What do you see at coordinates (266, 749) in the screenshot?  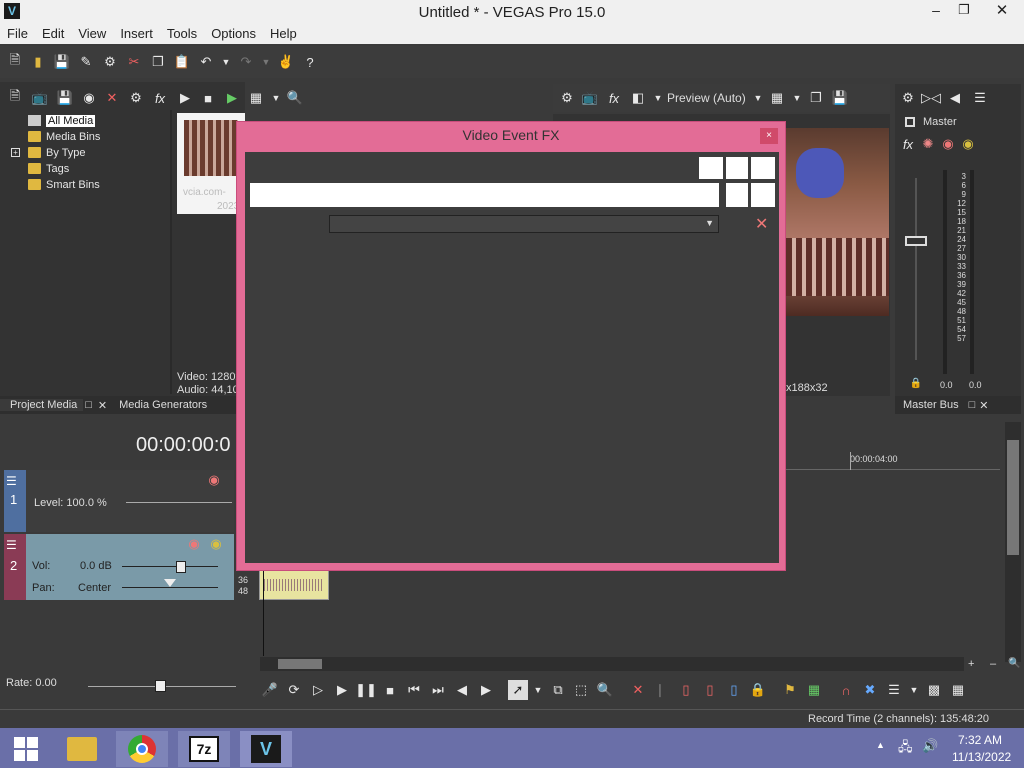 I see `taskbar-vegas: V` at bounding box center [266, 749].